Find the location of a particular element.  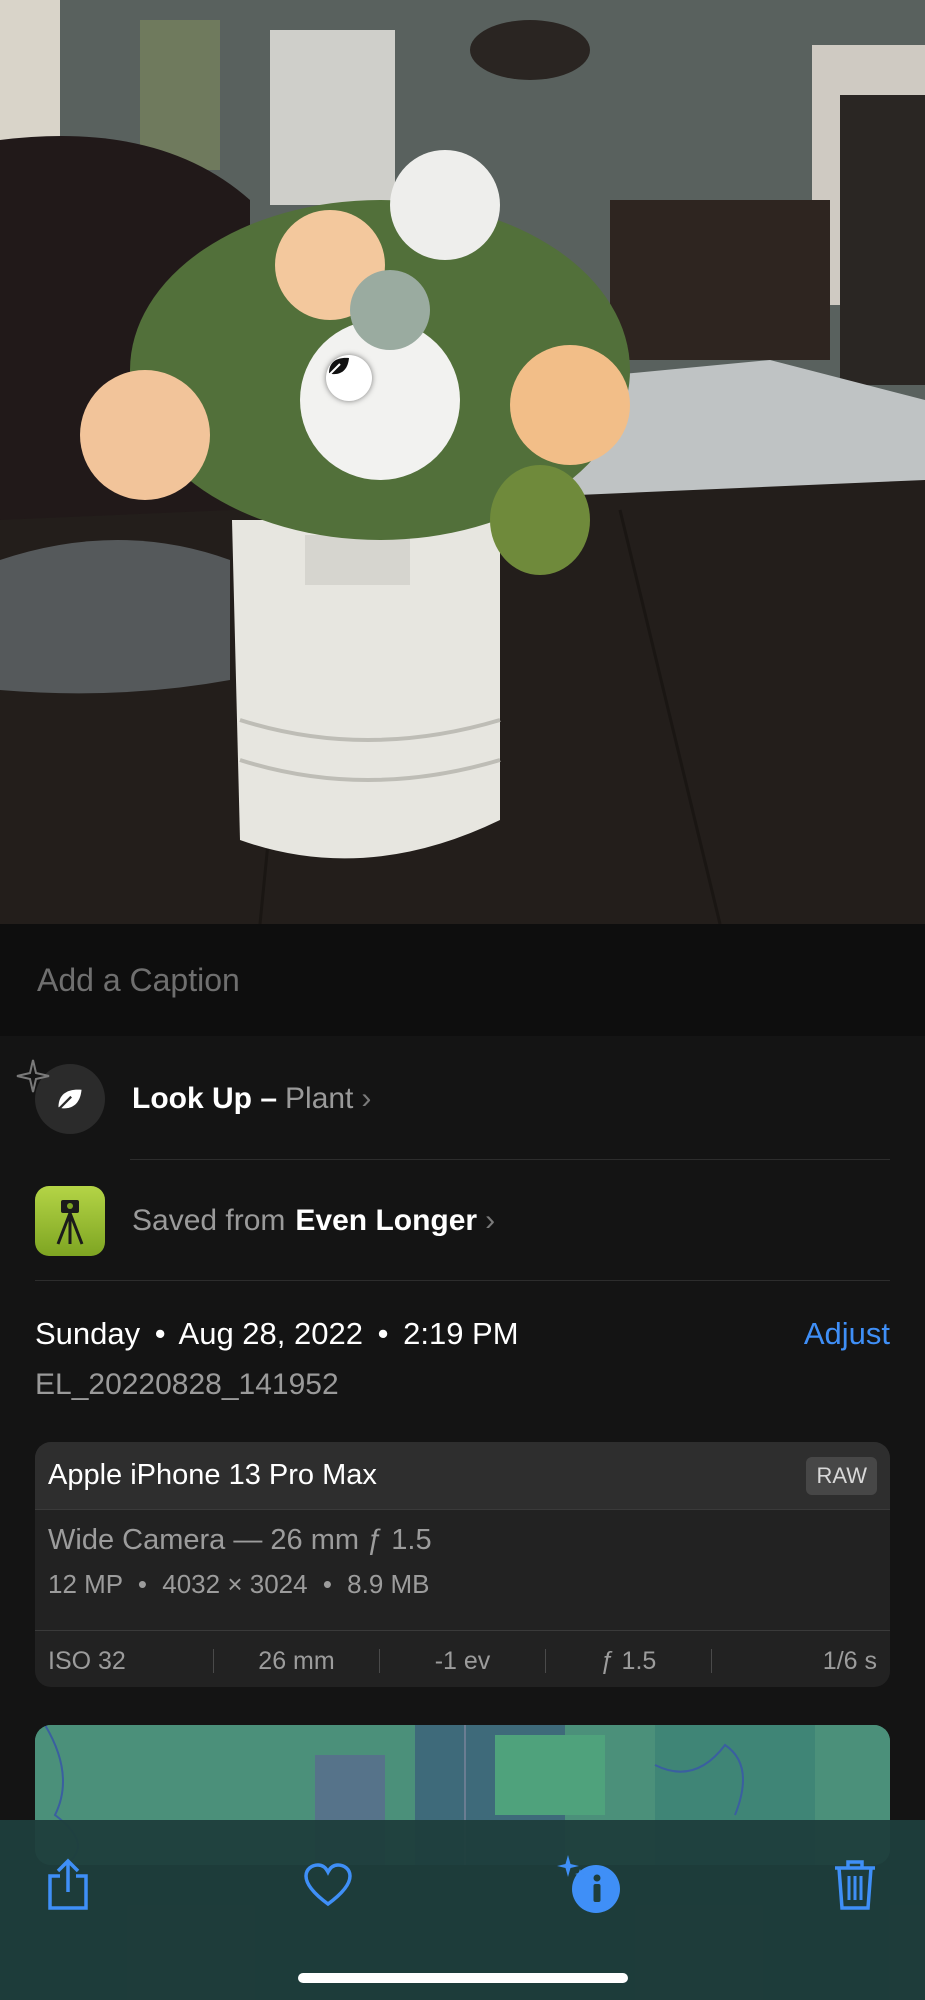

capture-date: Sunday • Aug 28, 2022 • 2:19 PM is located at coordinates (277, 1333).